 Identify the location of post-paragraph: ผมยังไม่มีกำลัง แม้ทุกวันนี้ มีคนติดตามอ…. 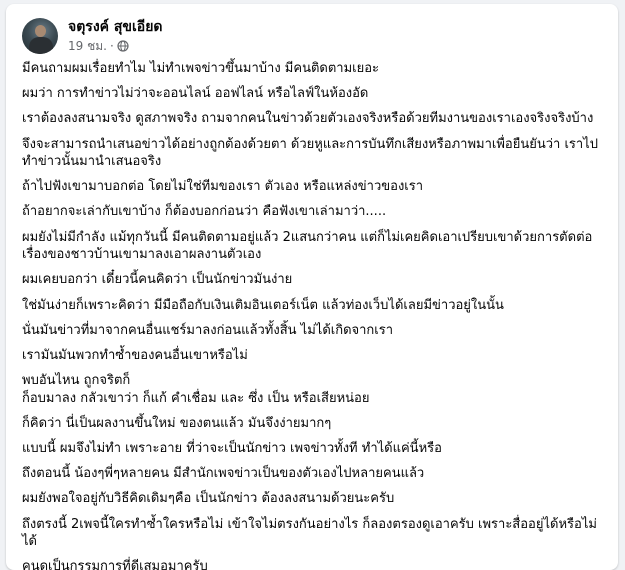
(307, 246).